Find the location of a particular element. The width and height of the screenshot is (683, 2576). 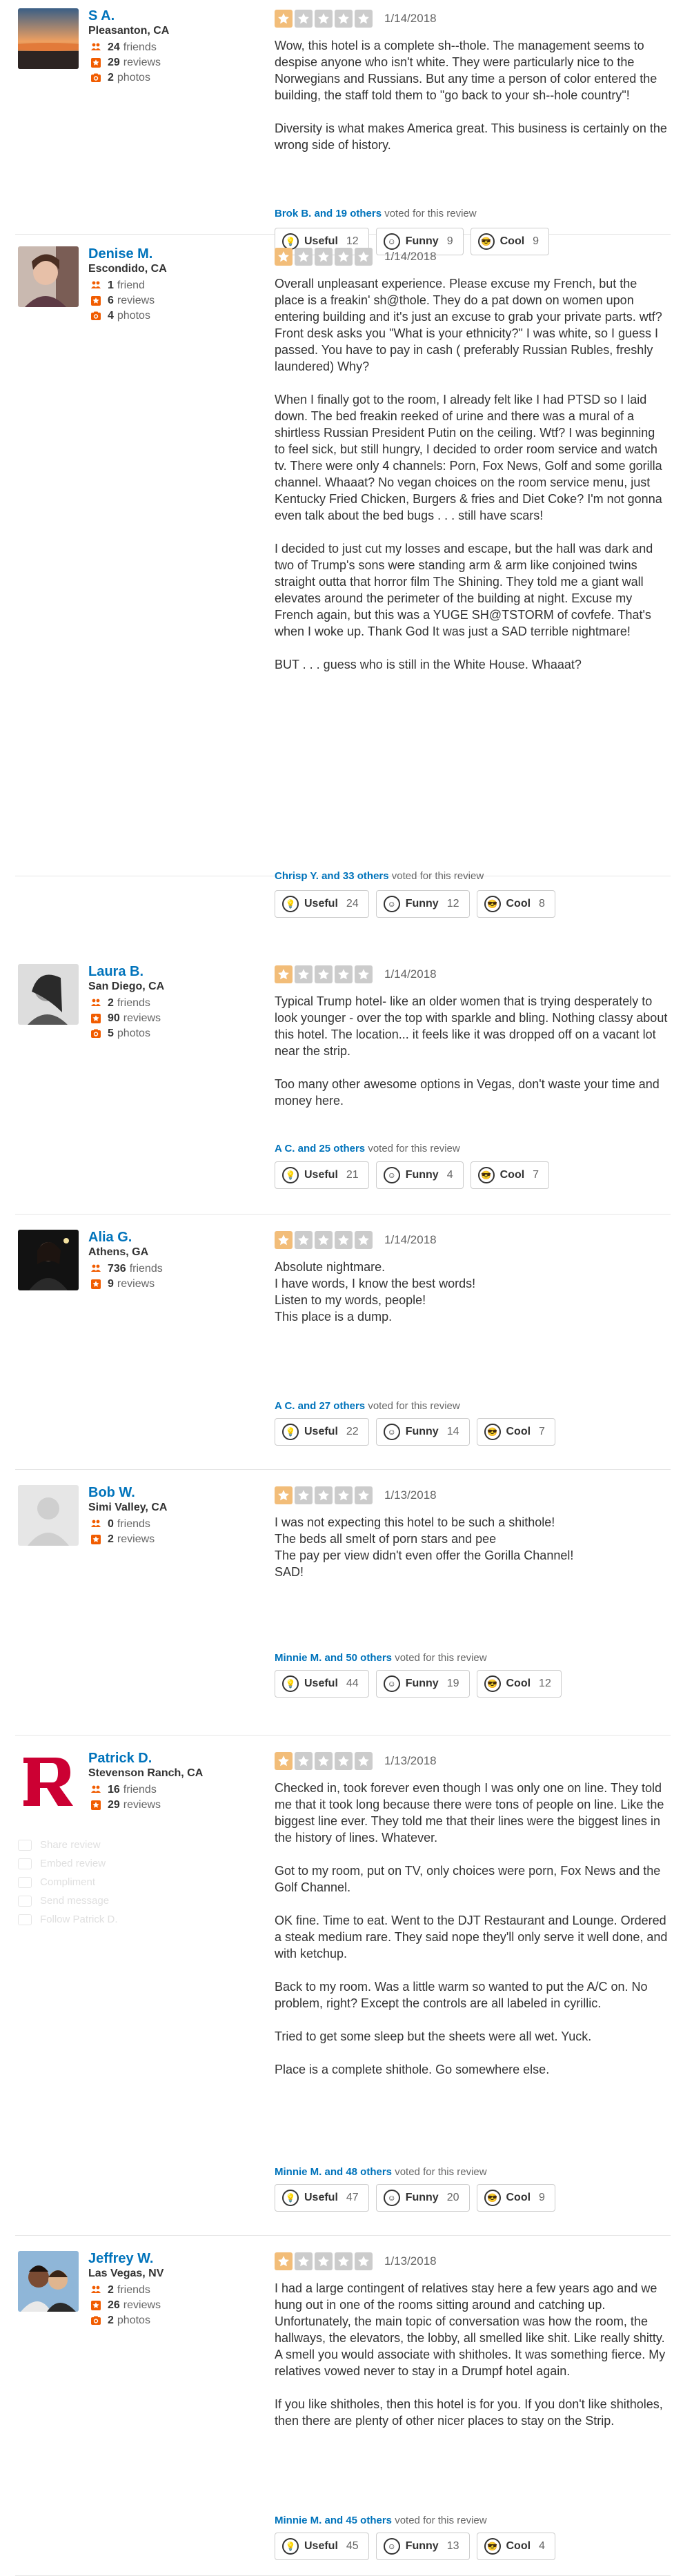

smile-icon: ☺ is located at coordinates (391, 1175).